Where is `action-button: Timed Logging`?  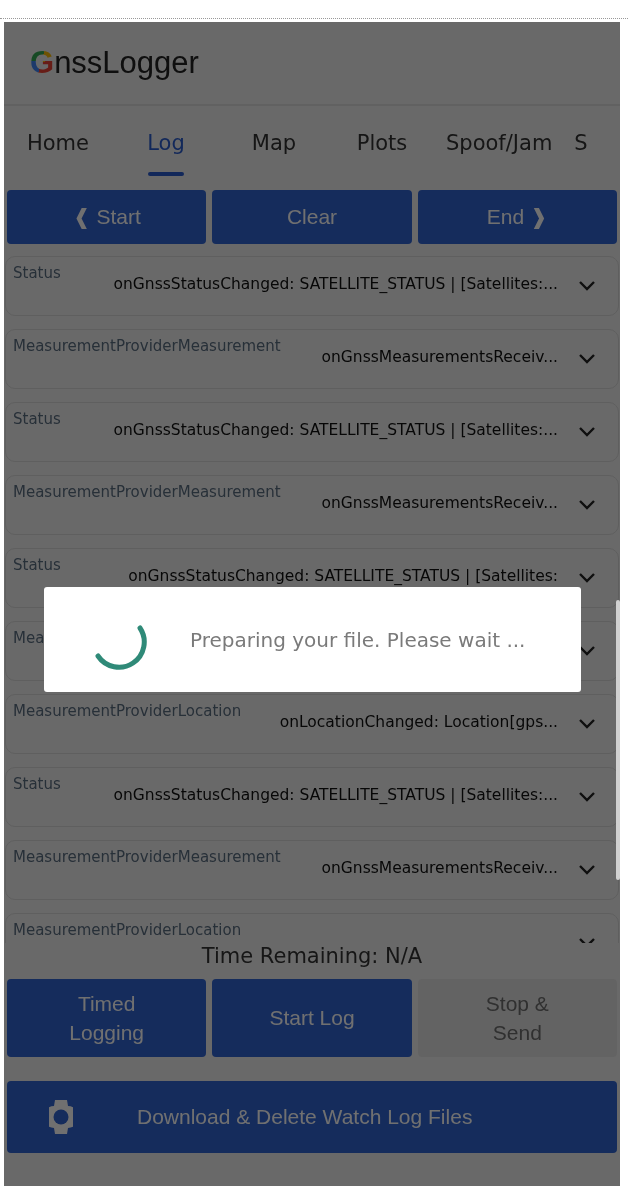 action-button: Timed Logging is located at coordinates (107, 1018).